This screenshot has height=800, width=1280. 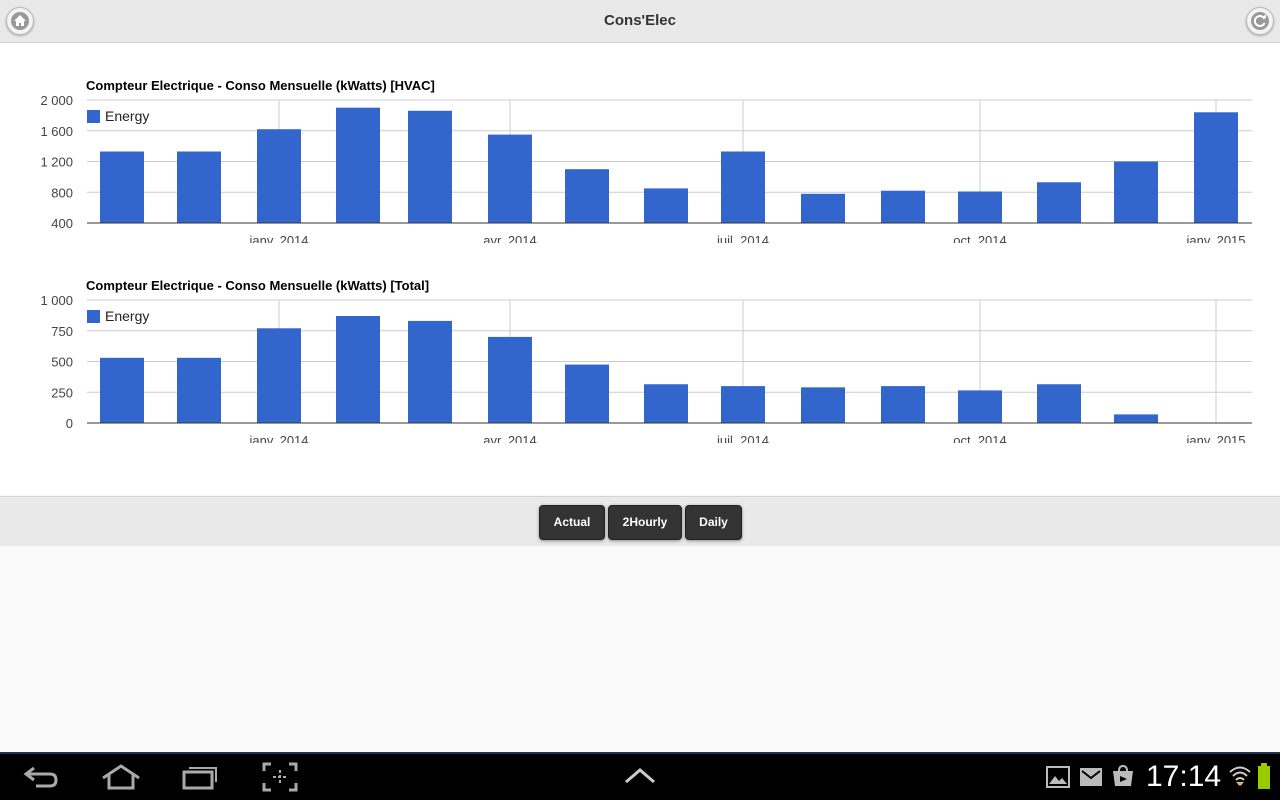 I want to click on gmail-icon, so click(x=1091, y=777).